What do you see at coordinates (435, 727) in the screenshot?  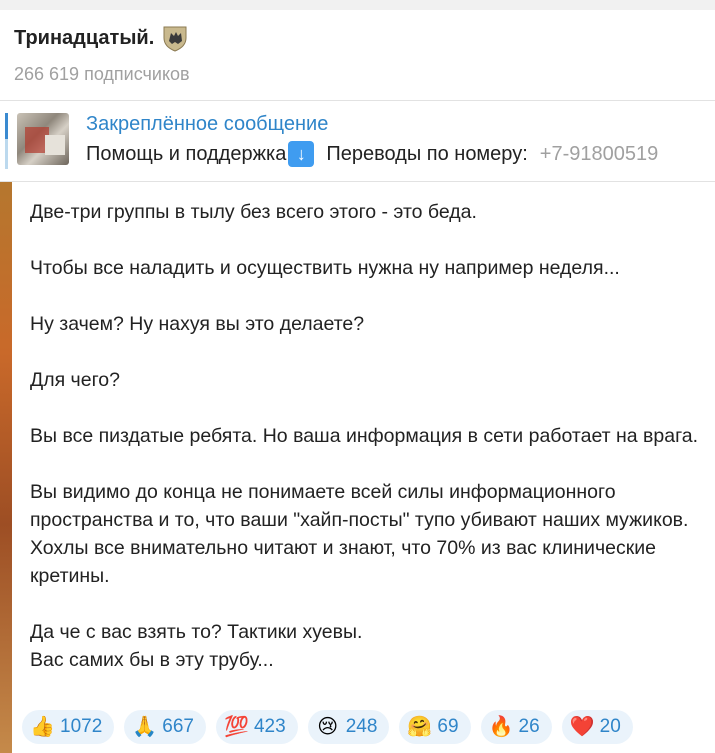 I see `reaction-hug: 🤗 69` at bounding box center [435, 727].